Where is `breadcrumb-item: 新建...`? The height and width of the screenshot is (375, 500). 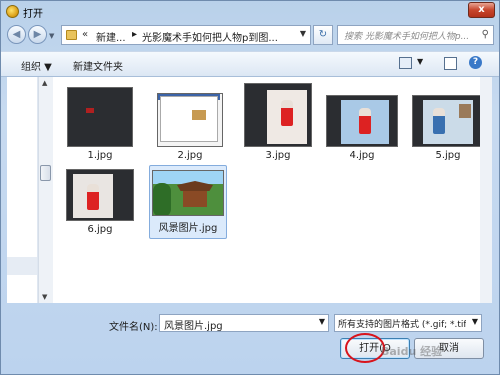
breadcrumb-item: 新建... is located at coordinates (111, 36).